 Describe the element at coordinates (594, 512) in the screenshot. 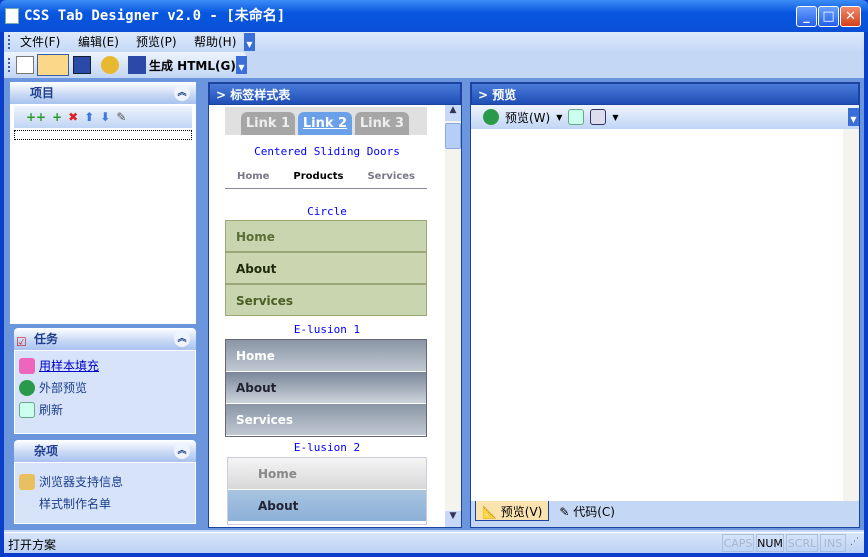

I see `tab-label: 代码(C)` at that location.